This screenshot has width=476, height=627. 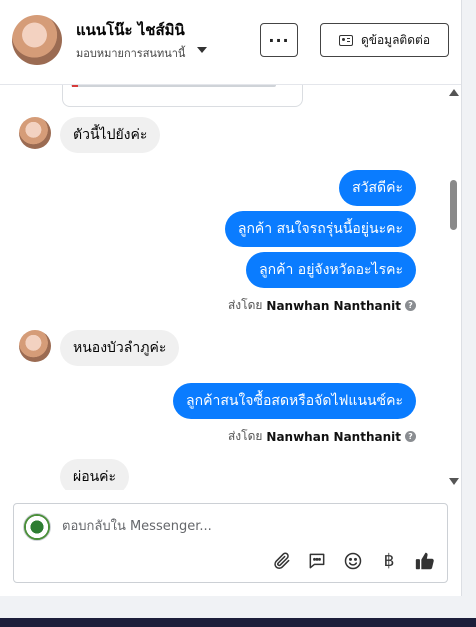 I want to click on emoji-icon, so click(x=353, y=561).